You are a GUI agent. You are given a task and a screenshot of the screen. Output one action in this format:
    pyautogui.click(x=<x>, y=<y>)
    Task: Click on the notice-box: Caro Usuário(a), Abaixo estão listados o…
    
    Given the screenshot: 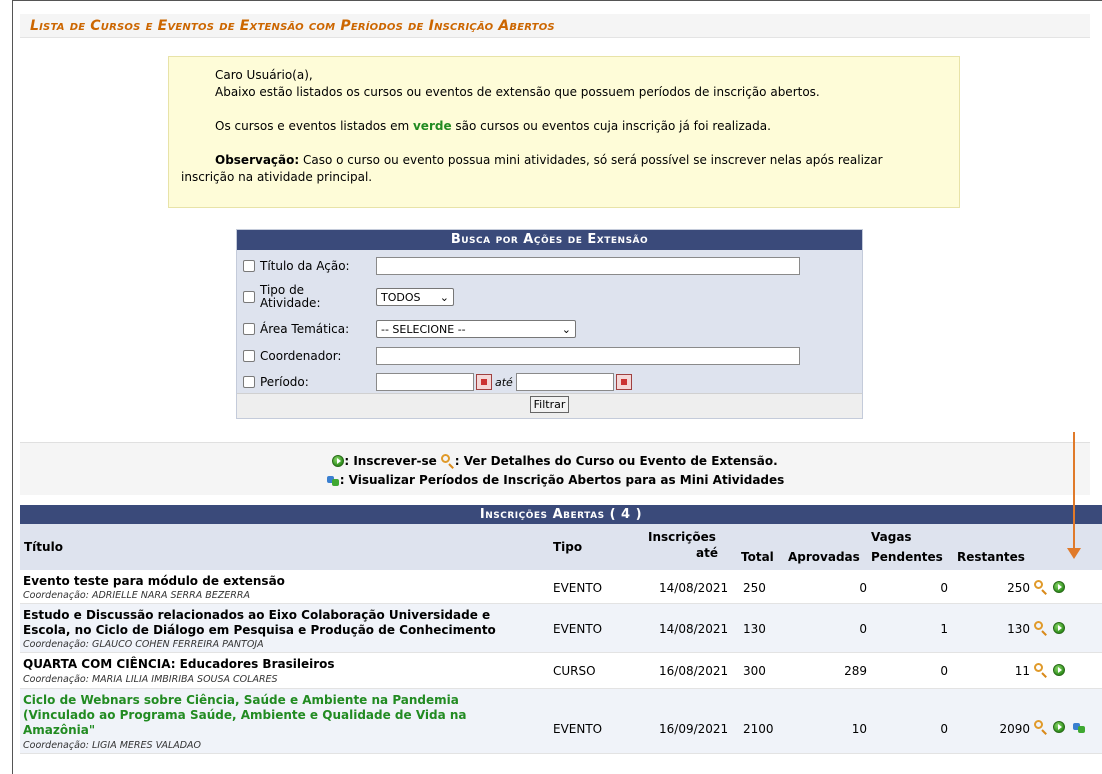 What is the action you would take?
    pyautogui.click(x=564, y=132)
    